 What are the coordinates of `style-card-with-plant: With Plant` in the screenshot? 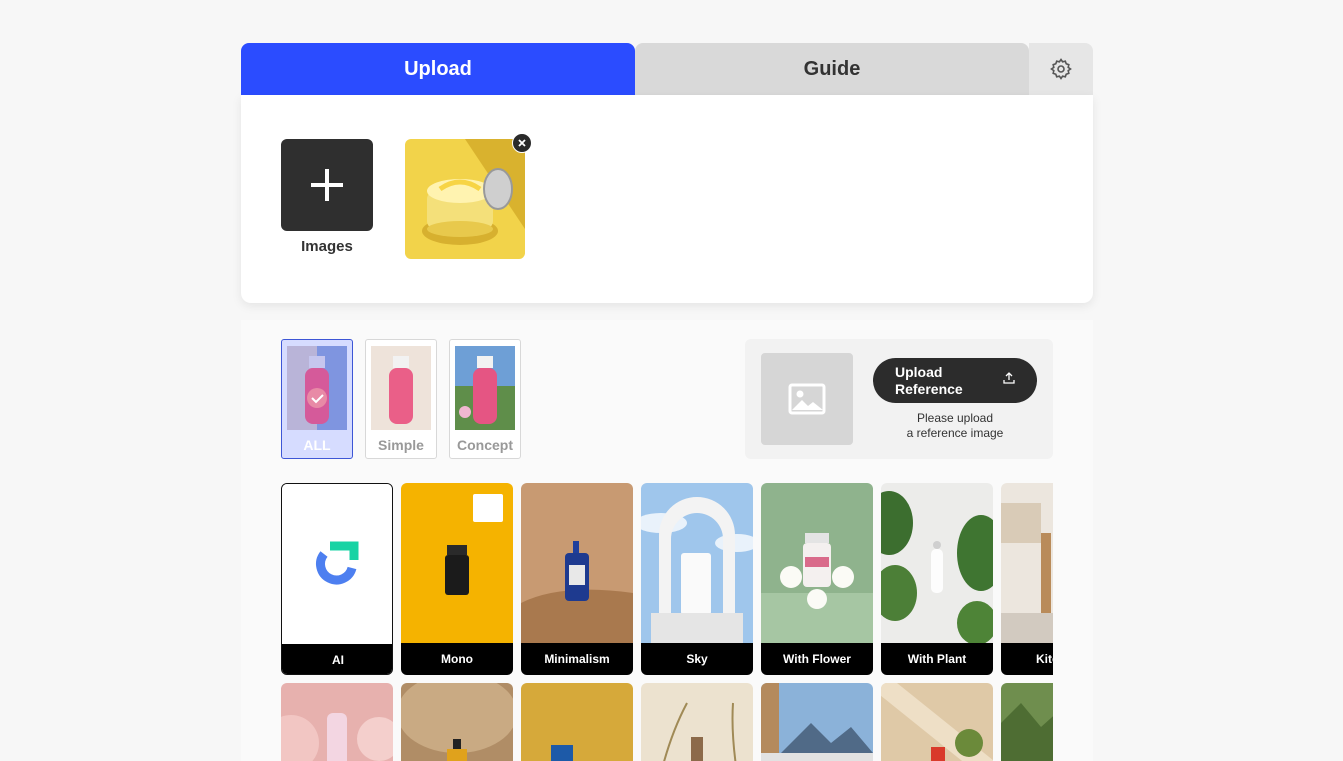 It's located at (937, 579).